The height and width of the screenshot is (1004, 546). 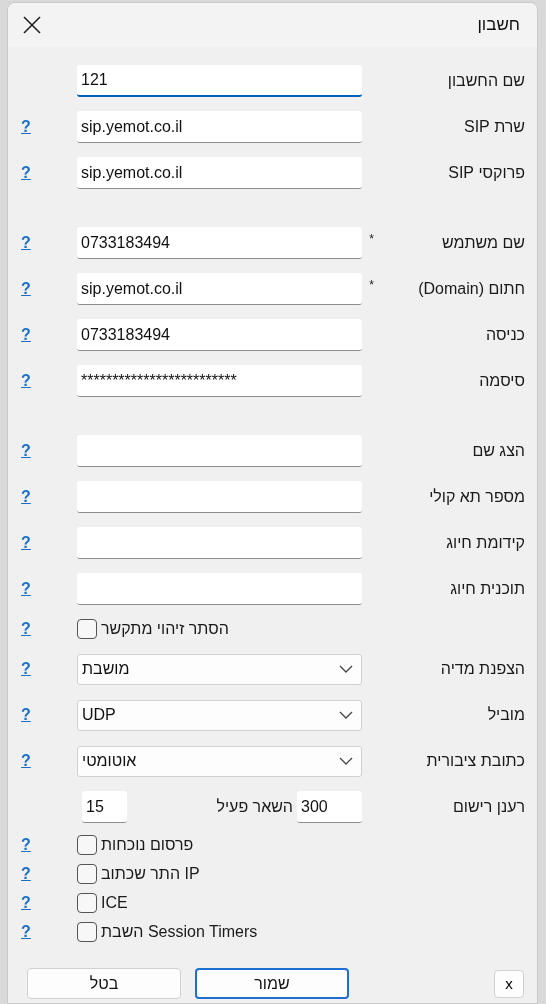 I want to click on checkbox-label: הסתר זיהוי מתקשר, so click(x=165, y=629).